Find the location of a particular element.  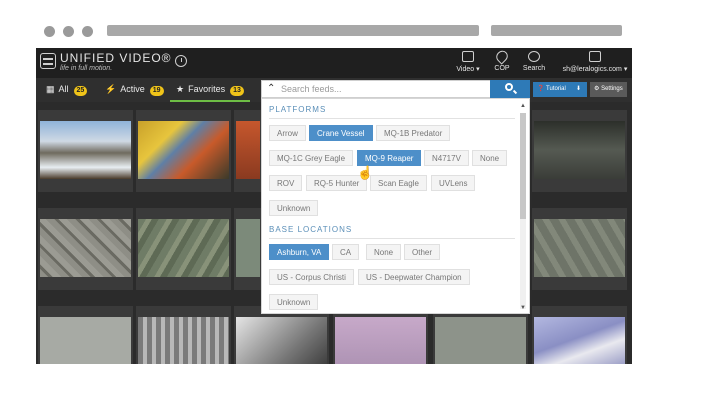

filter-scrollbar is located at coordinates (523, 211).